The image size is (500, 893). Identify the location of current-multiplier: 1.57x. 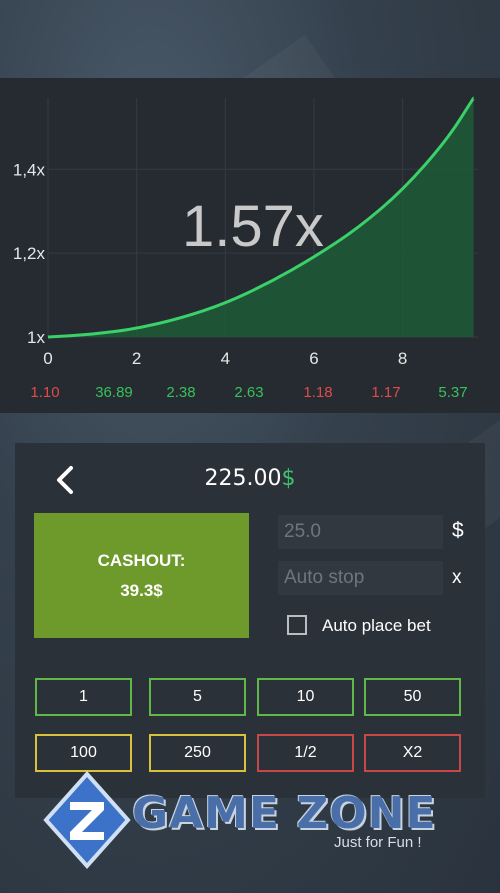
(253, 226).